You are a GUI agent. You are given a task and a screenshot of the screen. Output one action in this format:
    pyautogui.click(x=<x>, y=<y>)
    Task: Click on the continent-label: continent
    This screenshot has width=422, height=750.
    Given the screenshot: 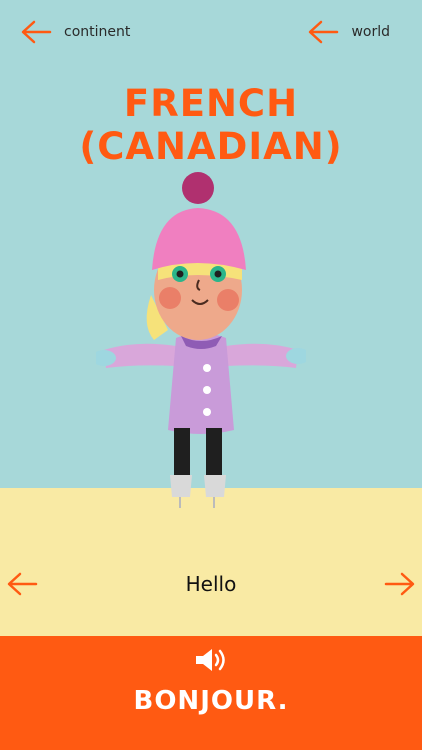 What is the action you would take?
    pyautogui.click(x=97, y=32)
    